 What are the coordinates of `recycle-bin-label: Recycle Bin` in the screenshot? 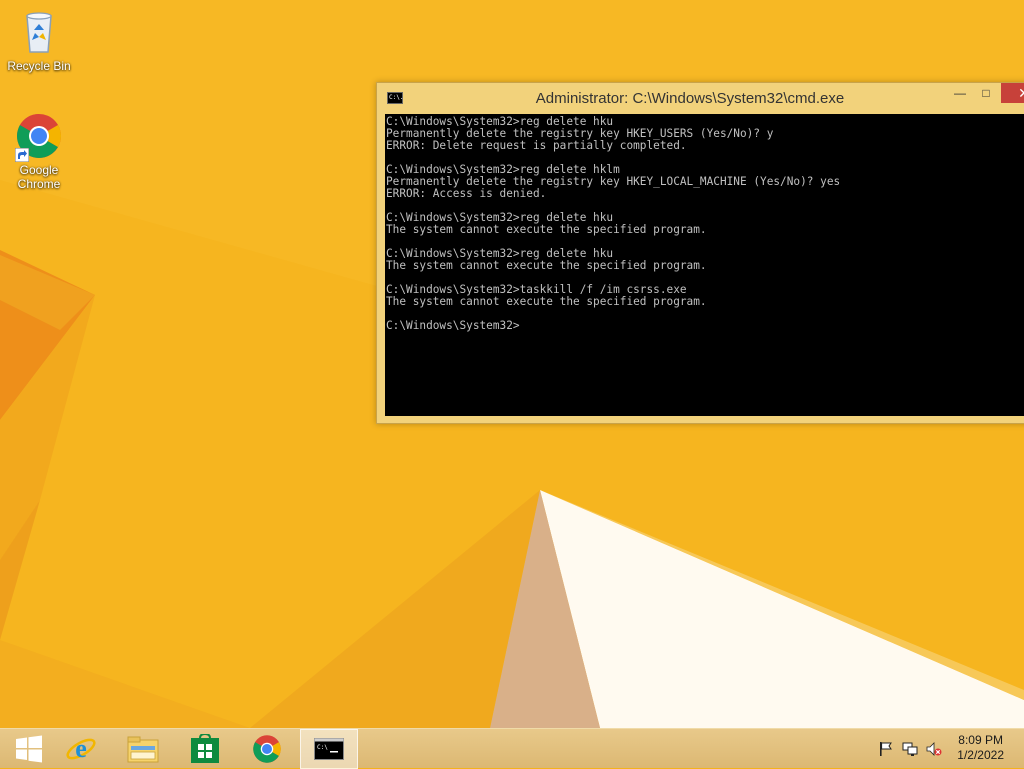 It's located at (39, 66).